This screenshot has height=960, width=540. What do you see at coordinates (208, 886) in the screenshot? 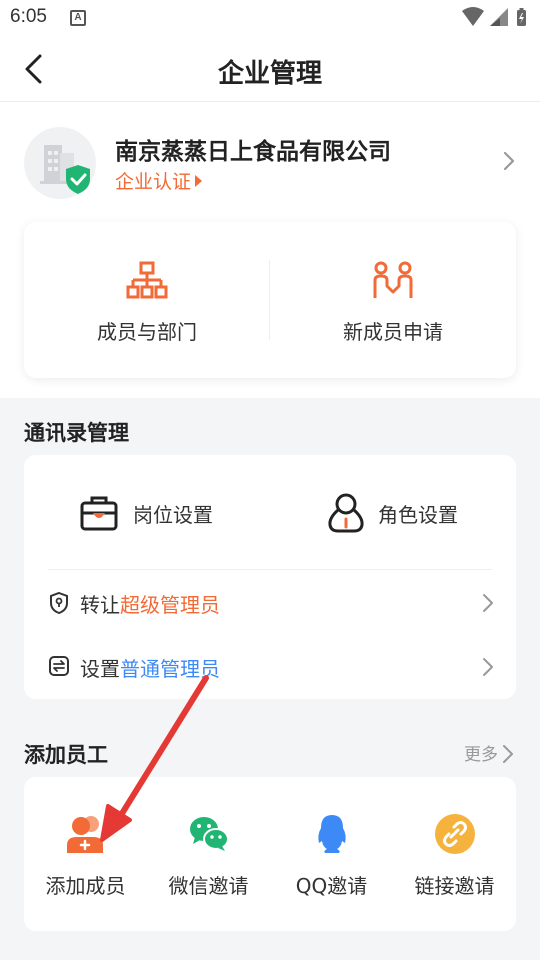
I see `wechat-invite-label: 微信邀请` at bounding box center [208, 886].